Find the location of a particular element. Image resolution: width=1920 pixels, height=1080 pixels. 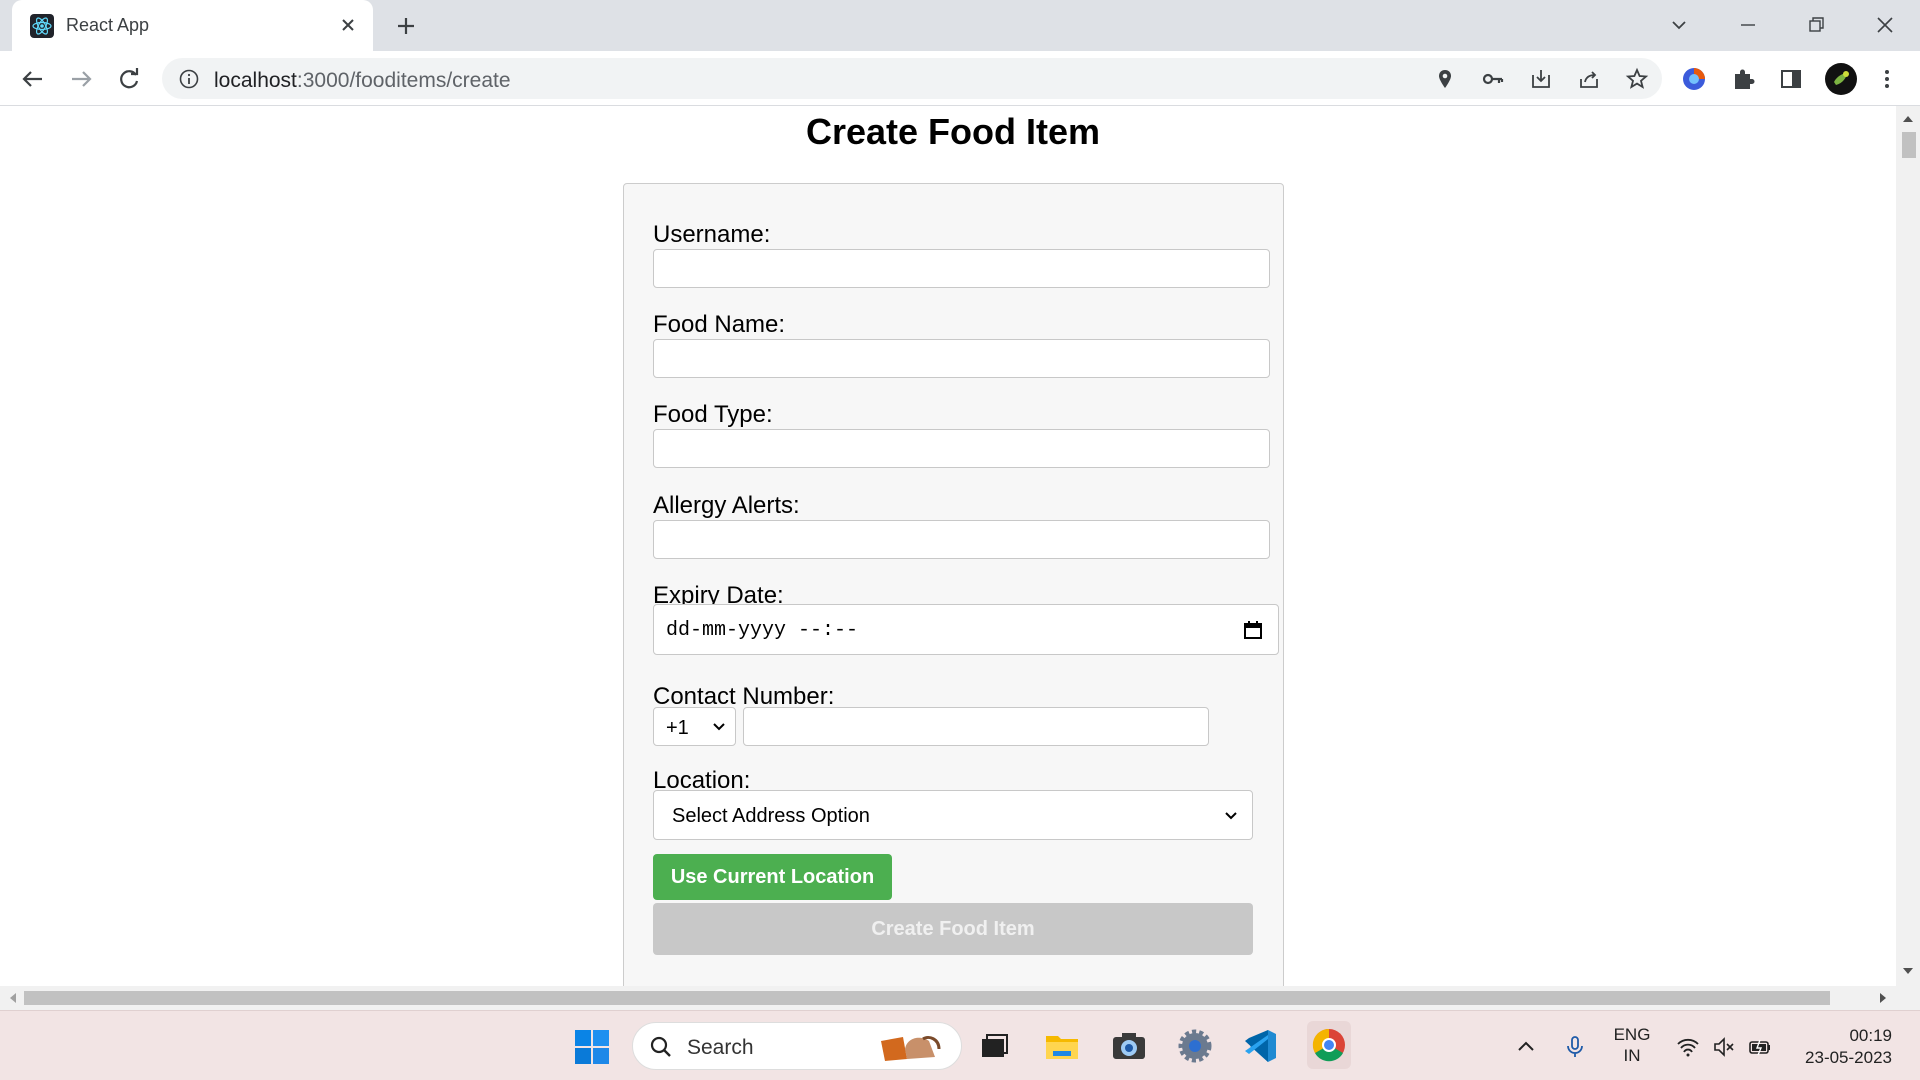

page-title: Create Food Item is located at coordinates (953, 131).